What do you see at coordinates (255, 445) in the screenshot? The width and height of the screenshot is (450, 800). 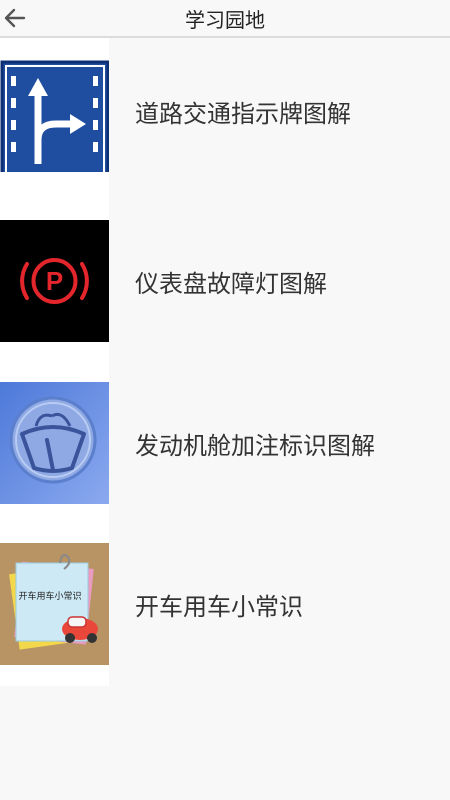 I see `item-label: 发动机舱加注标识图解` at bounding box center [255, 445].